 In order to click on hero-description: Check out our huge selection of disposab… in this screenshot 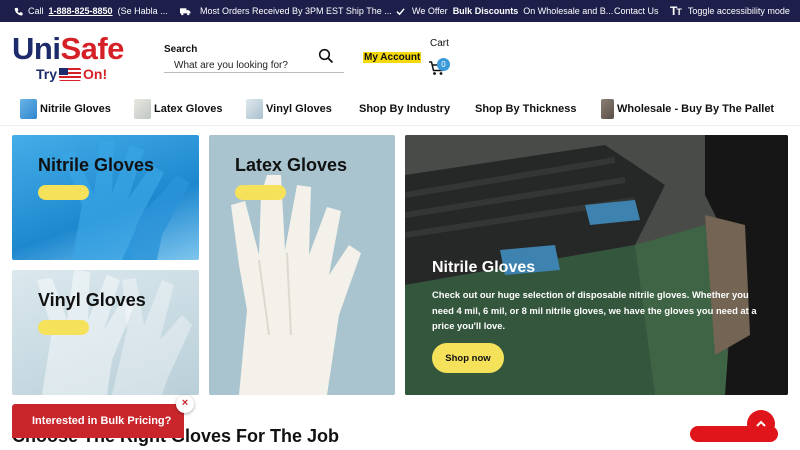, I will do `click(594, 310)`.